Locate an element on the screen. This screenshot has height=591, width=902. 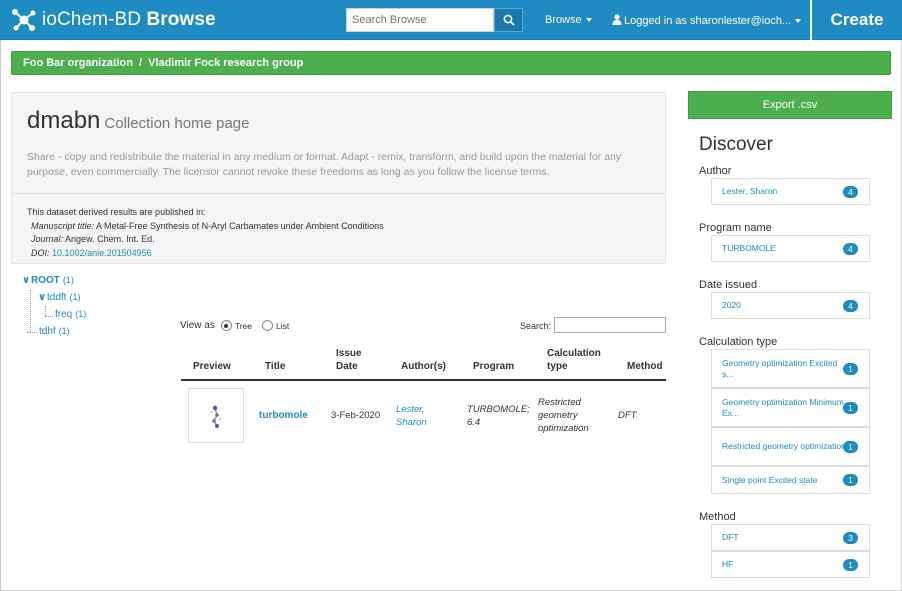
panel-divider is located at coordinates (338, 193).